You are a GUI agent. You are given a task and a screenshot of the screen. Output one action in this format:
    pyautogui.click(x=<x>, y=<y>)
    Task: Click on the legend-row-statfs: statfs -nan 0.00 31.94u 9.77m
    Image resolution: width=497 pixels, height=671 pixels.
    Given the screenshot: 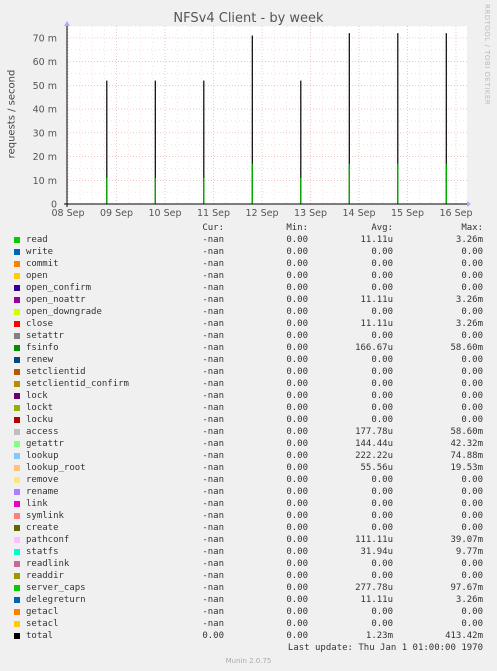 What is the action you would take?
    pyautogui.click(x=248, y=553)
    